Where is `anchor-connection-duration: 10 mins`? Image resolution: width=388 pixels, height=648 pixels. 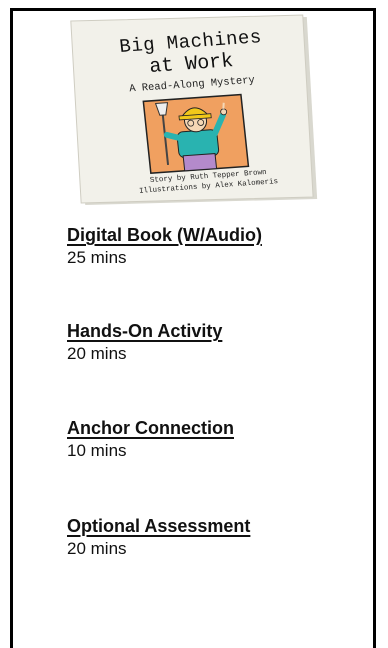 anchor-connection-duration: 10 mins is located at coordinates (97, 450).